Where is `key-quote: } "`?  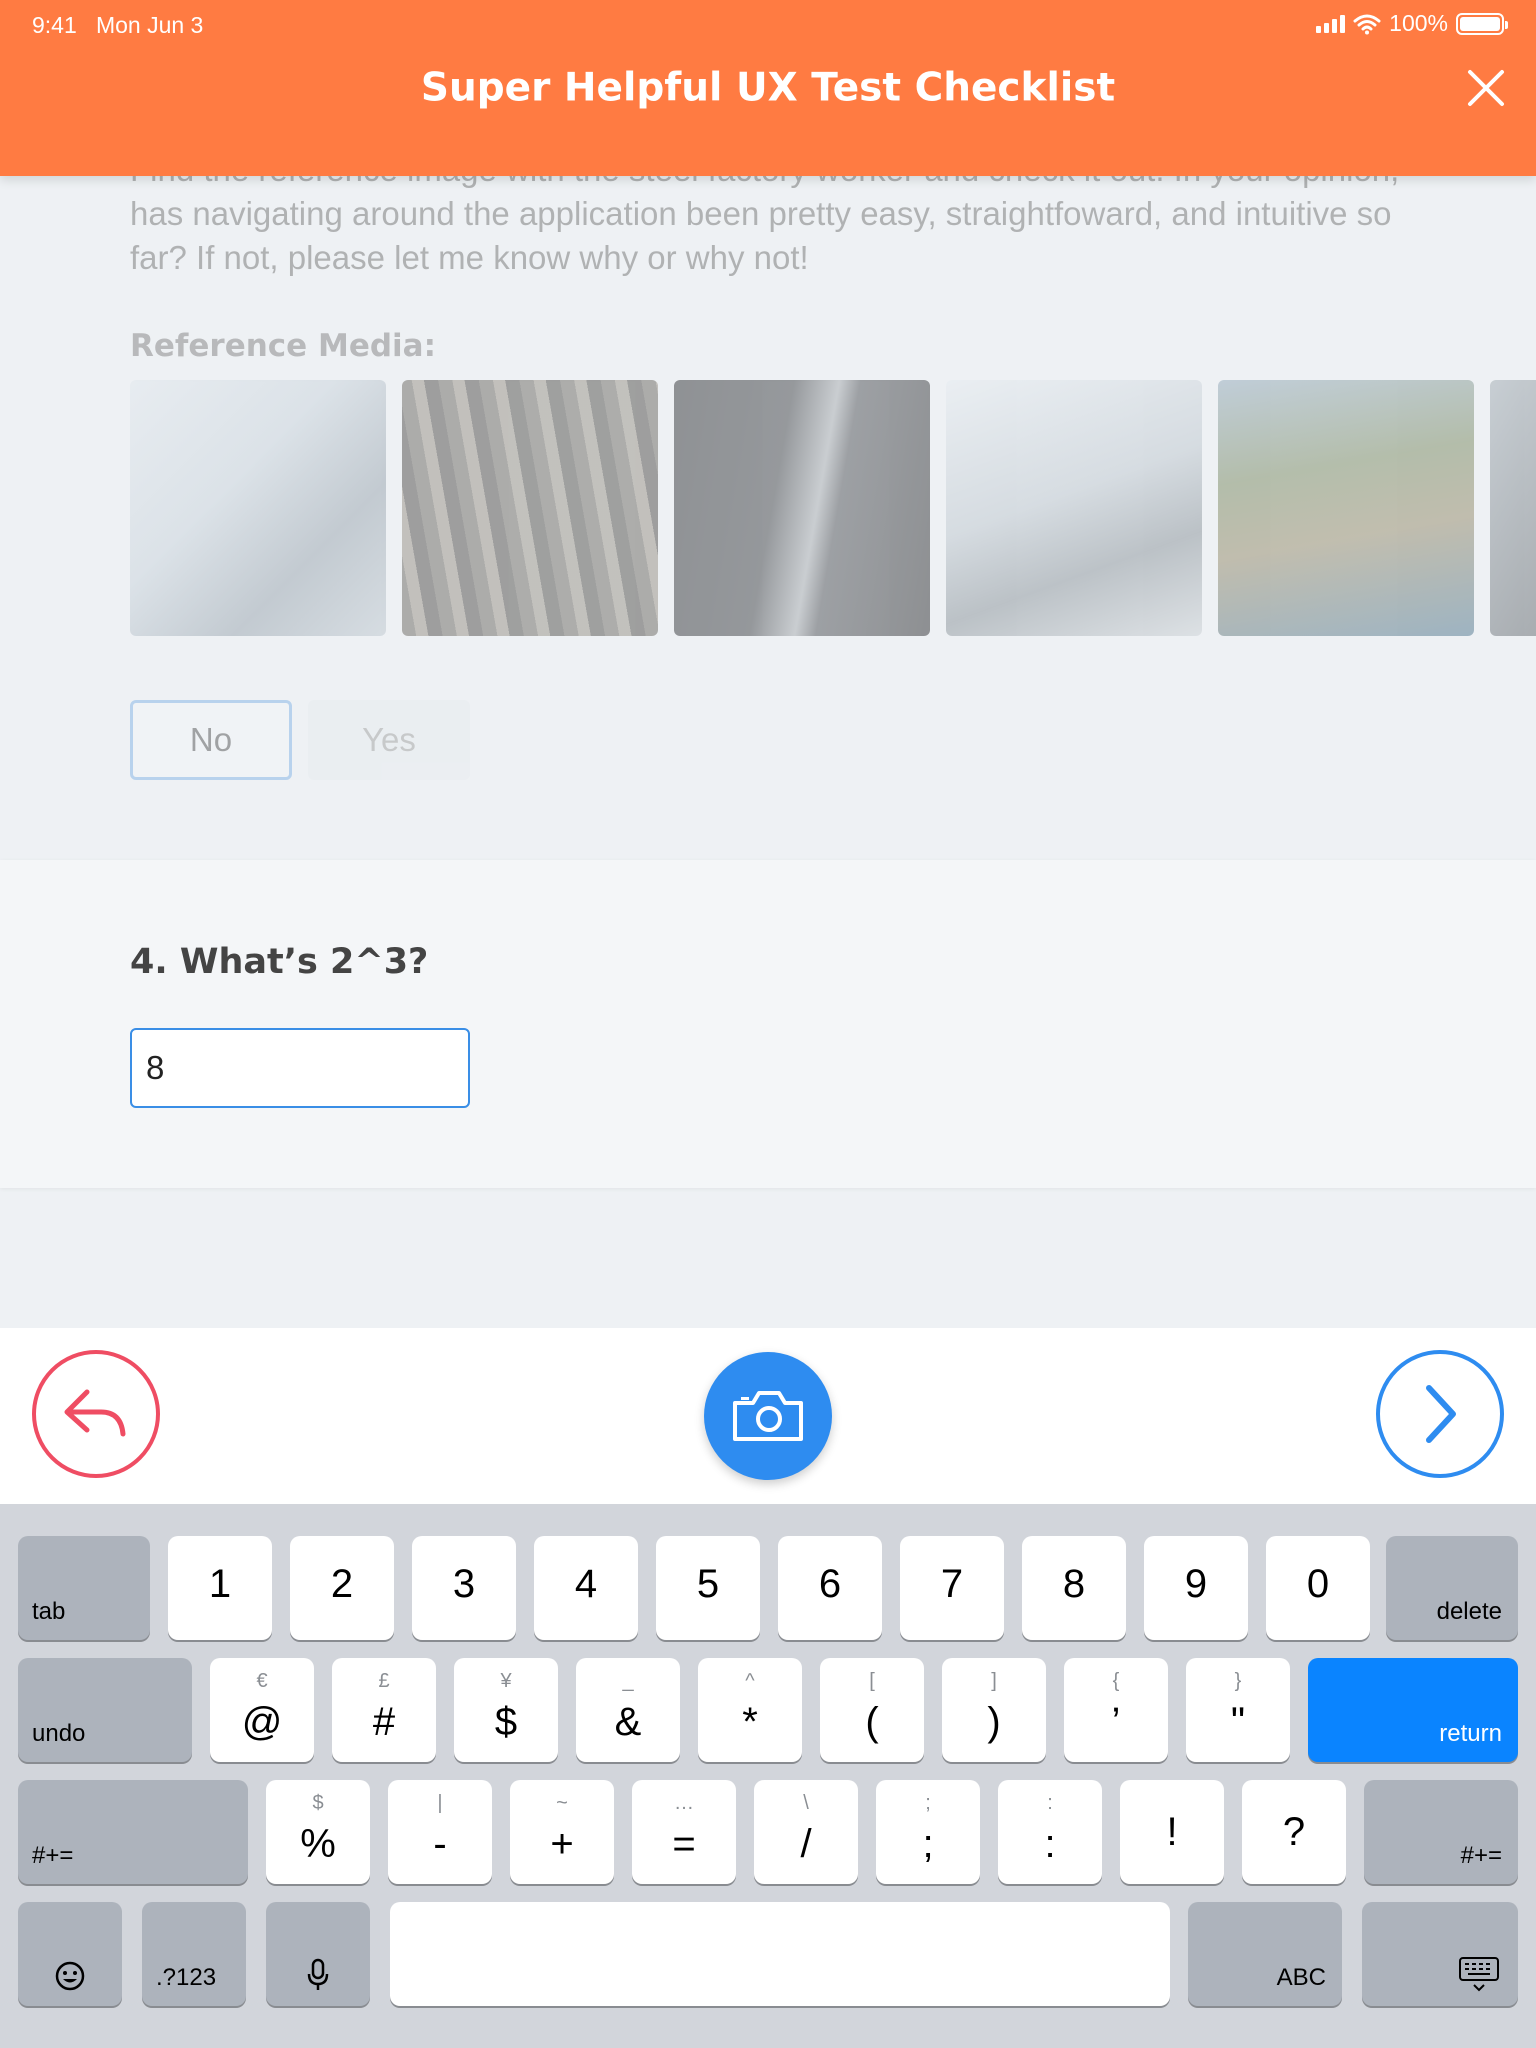 key-quote: } " is located at coordinates (1238, 1710).